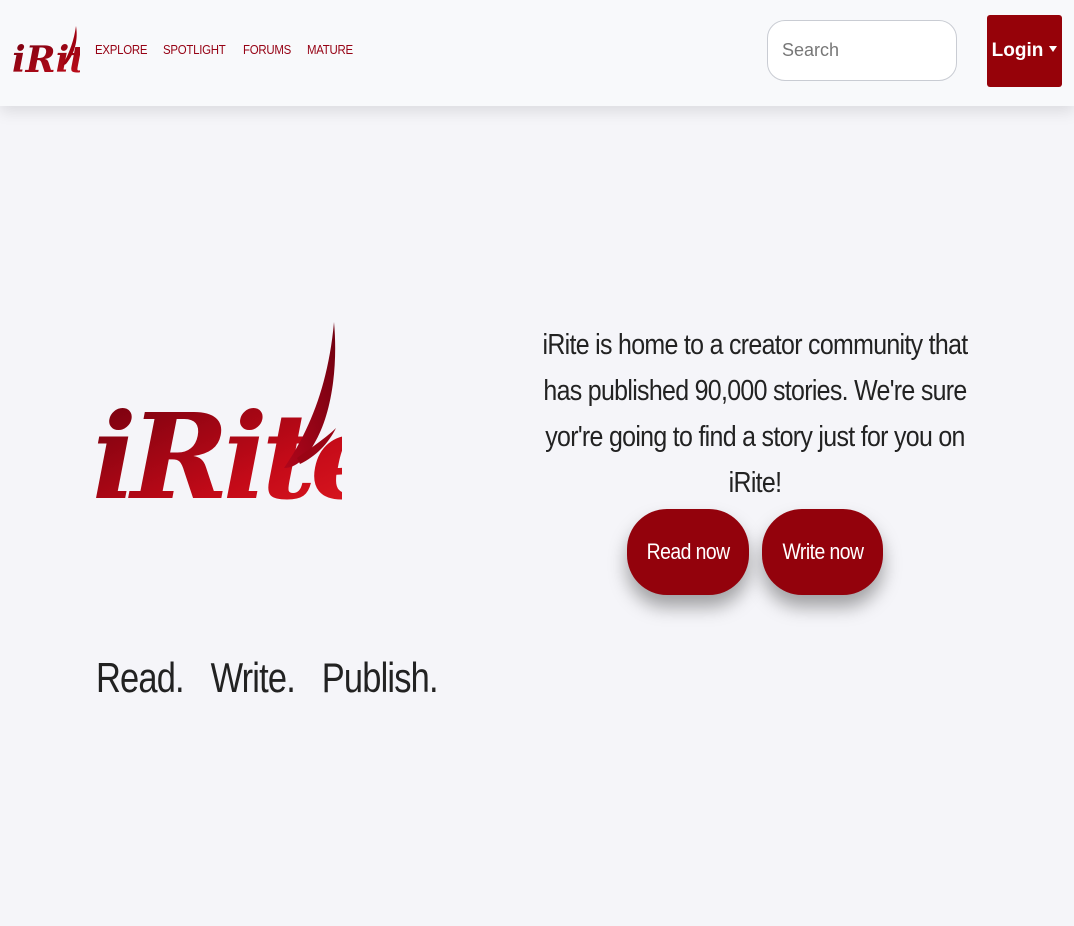 This screenshot has height=926, width=1074. Describe the element at coordinates (194, 49) in the screenshot. I see `nav-link-spotlight: SPOTLIGHT` at that location.